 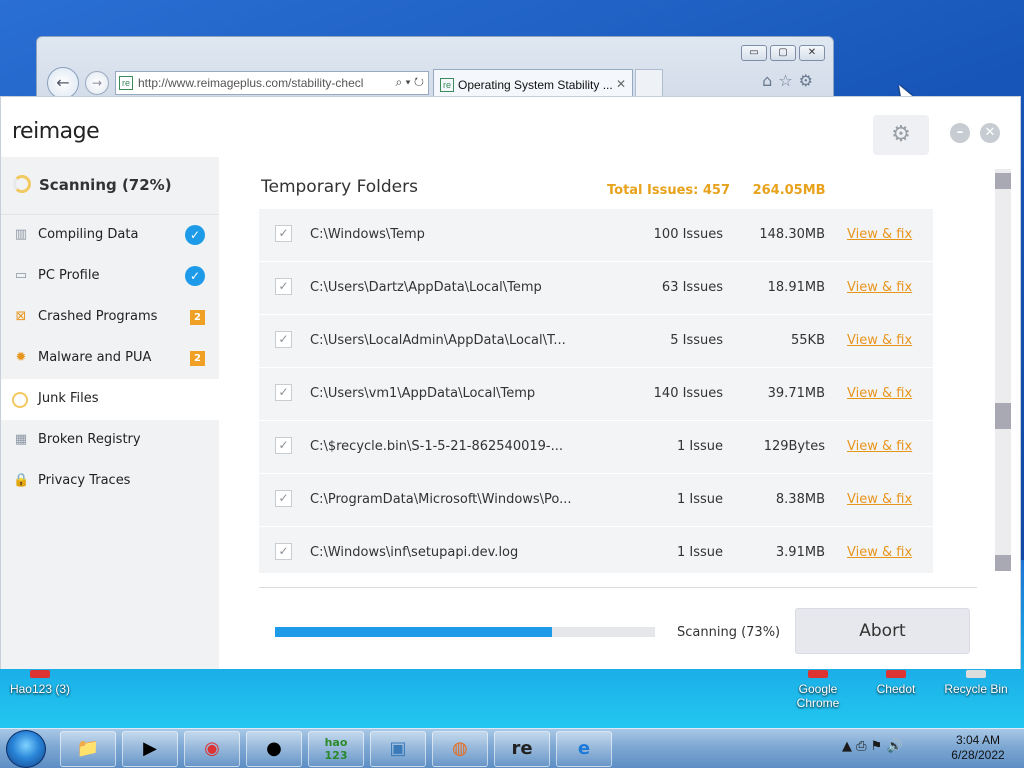 I want to click on forward-button: →, so click(x=97, y=83).